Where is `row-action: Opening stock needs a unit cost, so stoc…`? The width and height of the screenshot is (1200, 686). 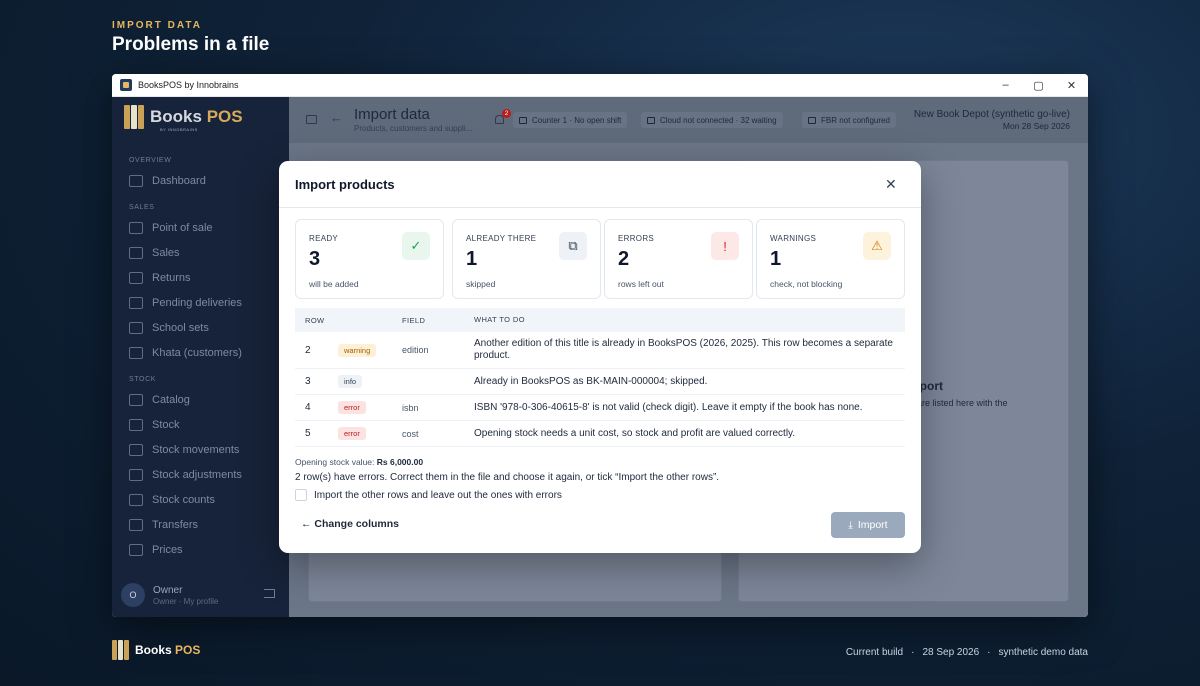
row-action: Opening stock needs a unit cost, so stoc… is located at coordinates (635, 433).